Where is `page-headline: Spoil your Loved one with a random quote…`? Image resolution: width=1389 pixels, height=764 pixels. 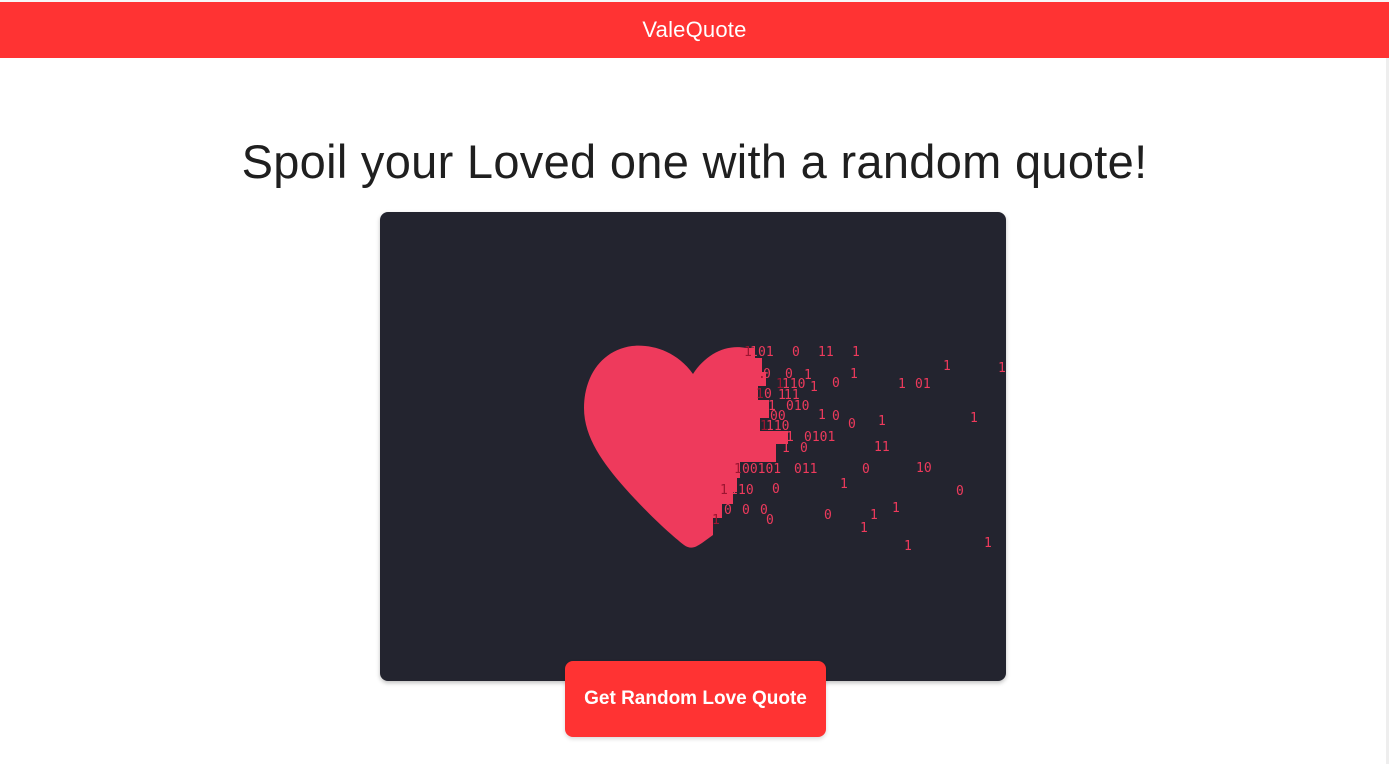
page-headline: Spoil your Loved one with a random quote… is located at coordinates (694, 161).